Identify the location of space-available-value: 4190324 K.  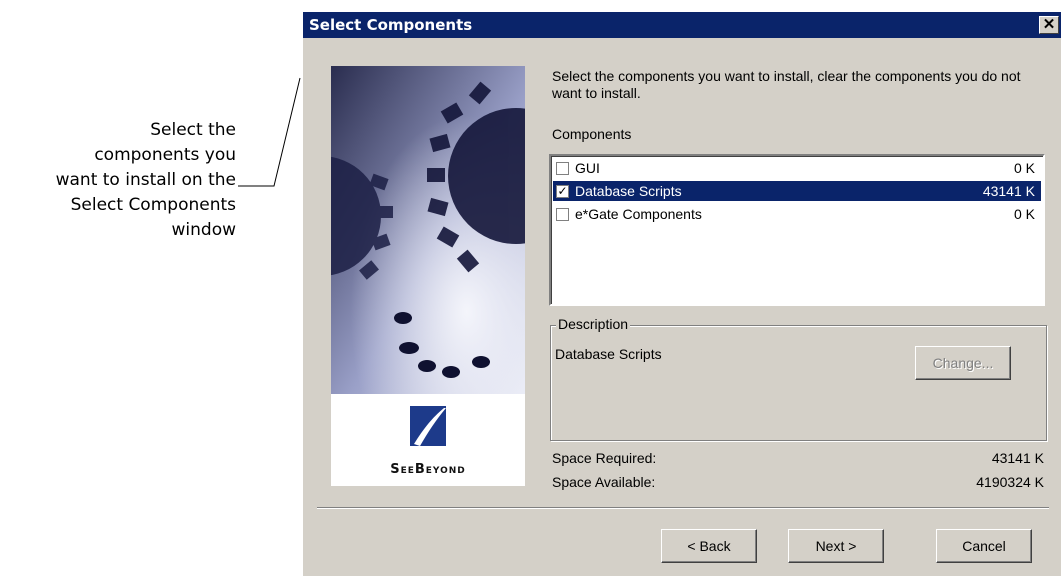
(1010, 482).